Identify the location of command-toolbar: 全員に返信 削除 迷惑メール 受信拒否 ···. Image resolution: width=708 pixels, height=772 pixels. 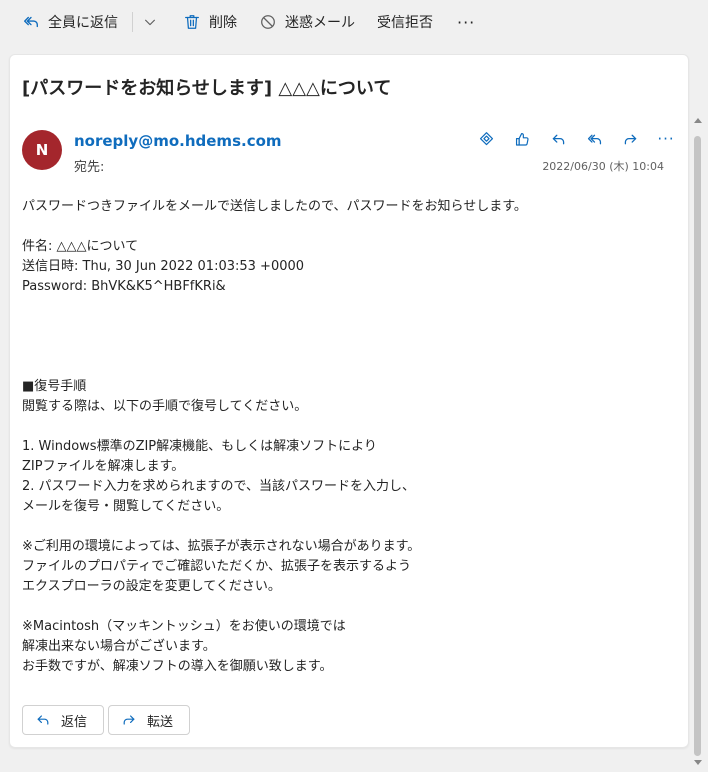
(354, 22).